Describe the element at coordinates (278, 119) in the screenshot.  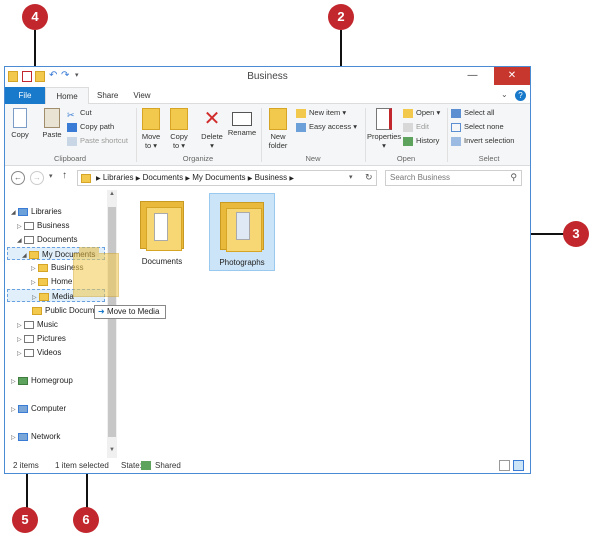
I see `new-folder-icon` at that location.